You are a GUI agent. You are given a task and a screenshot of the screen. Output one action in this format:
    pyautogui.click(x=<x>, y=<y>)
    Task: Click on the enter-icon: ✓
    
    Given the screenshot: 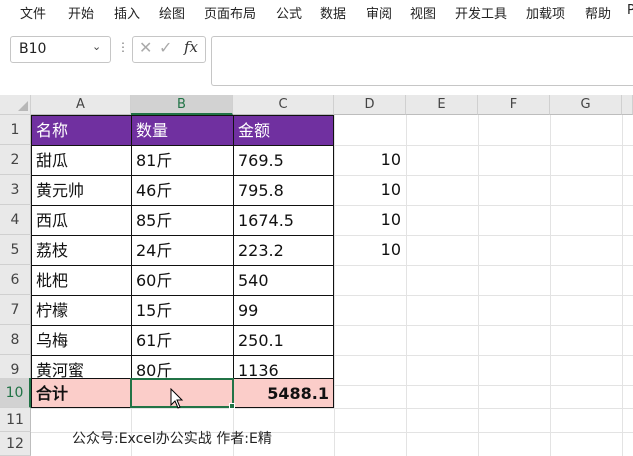 What is the action you would take?
    pyautogui.click(x=165, y=47)
    